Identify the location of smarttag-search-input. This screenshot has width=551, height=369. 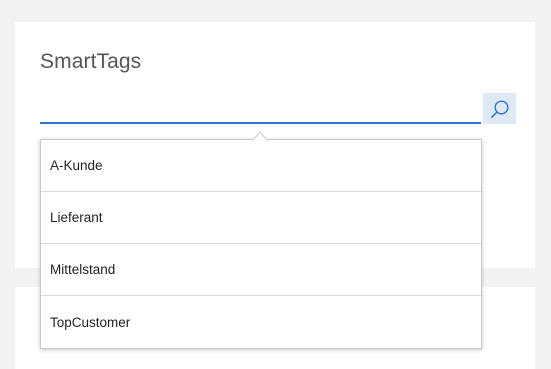
(260, 109).